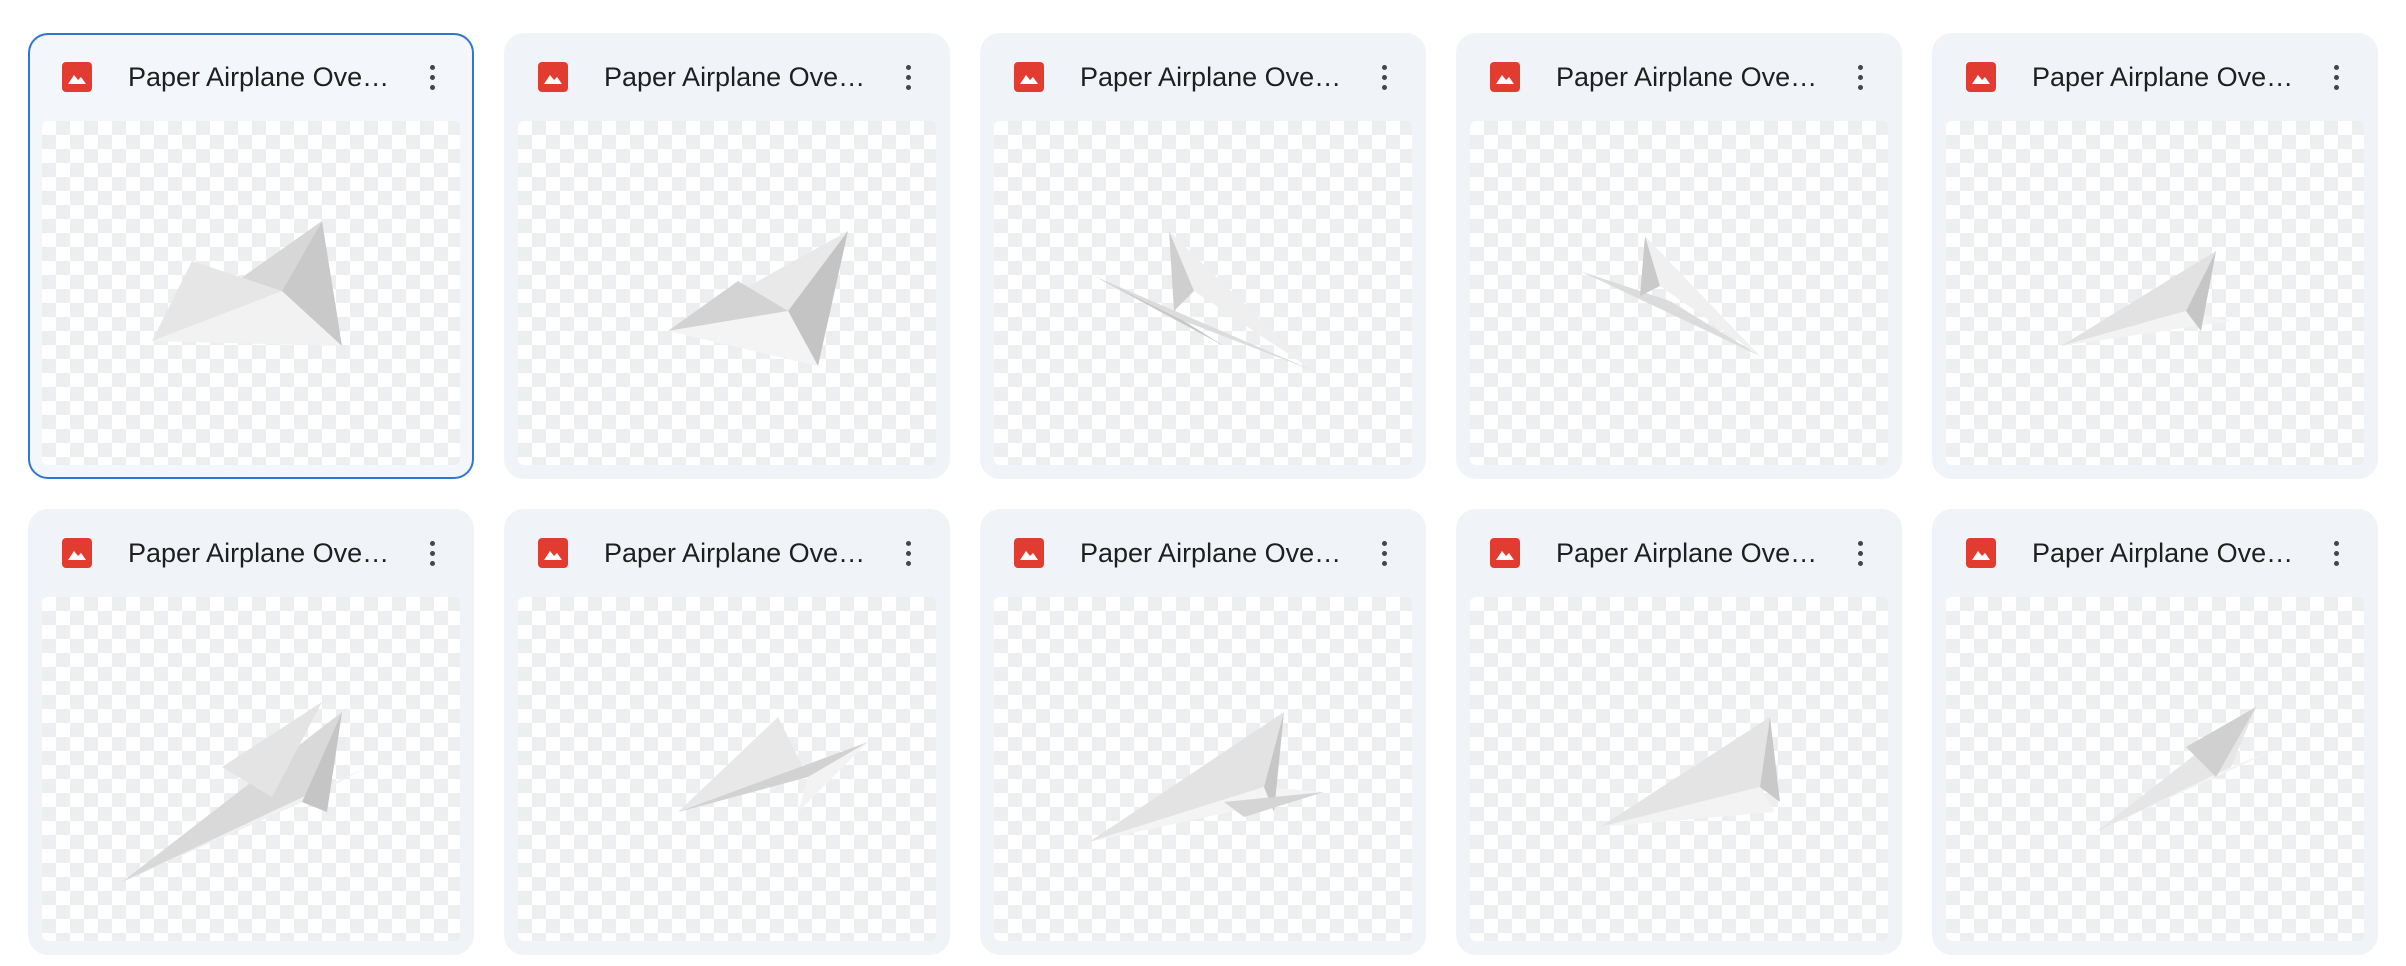  Describe the element at coordinates (263, 77) in the screenshot. I see `file-name: Paper Airplane Overhead 1.png` at that location.